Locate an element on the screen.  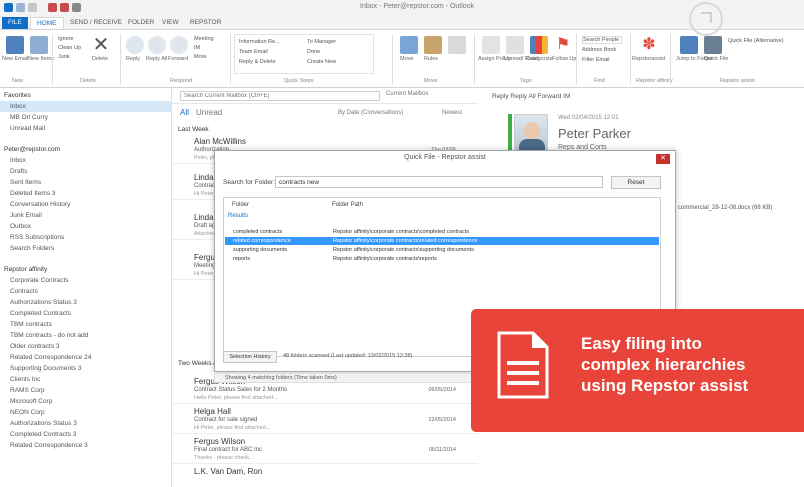
meeting-button: Meeting is located at coordinates (204, 39).